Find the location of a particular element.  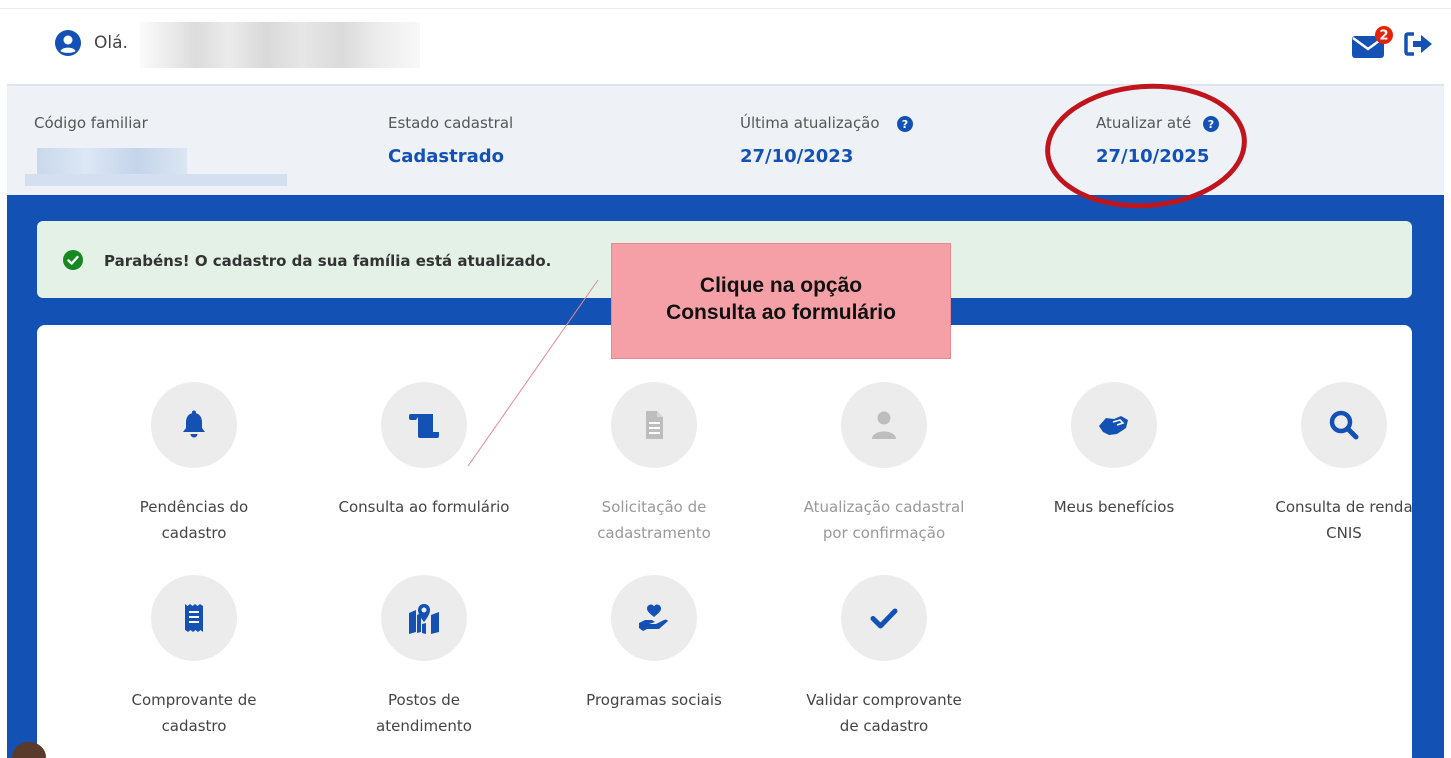

header-top-border is located at coordinates (725, 8).